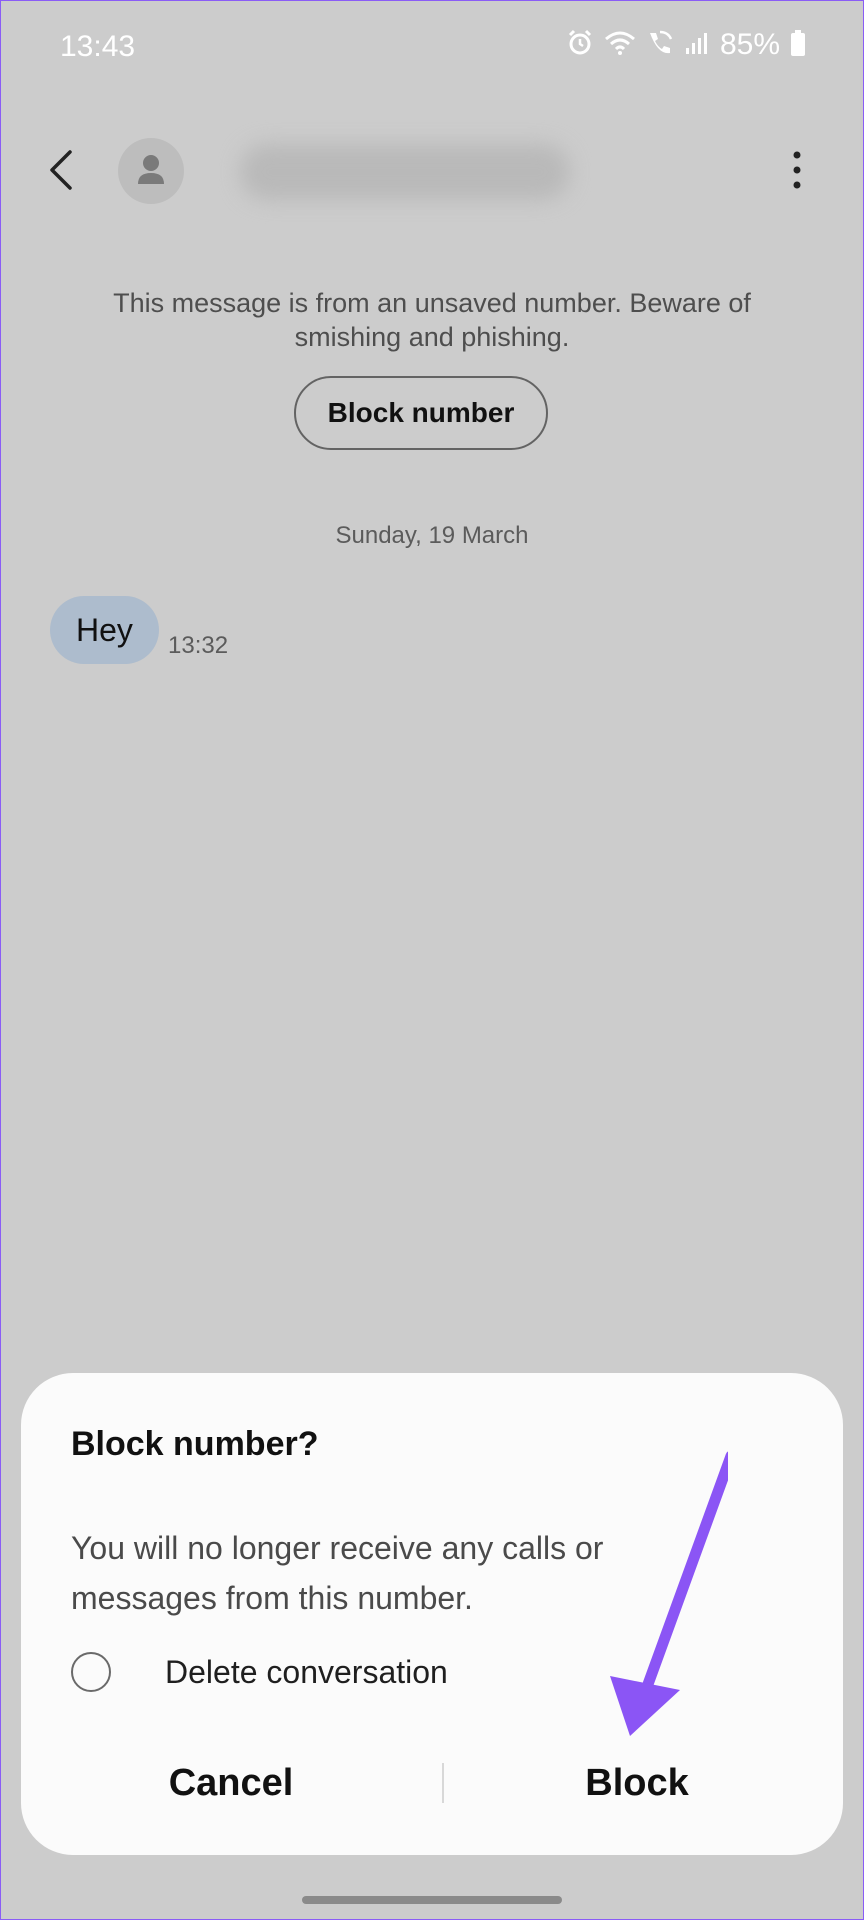 The image size is (864, 1920). I want to click on alarm-icon, so click(580, 45).